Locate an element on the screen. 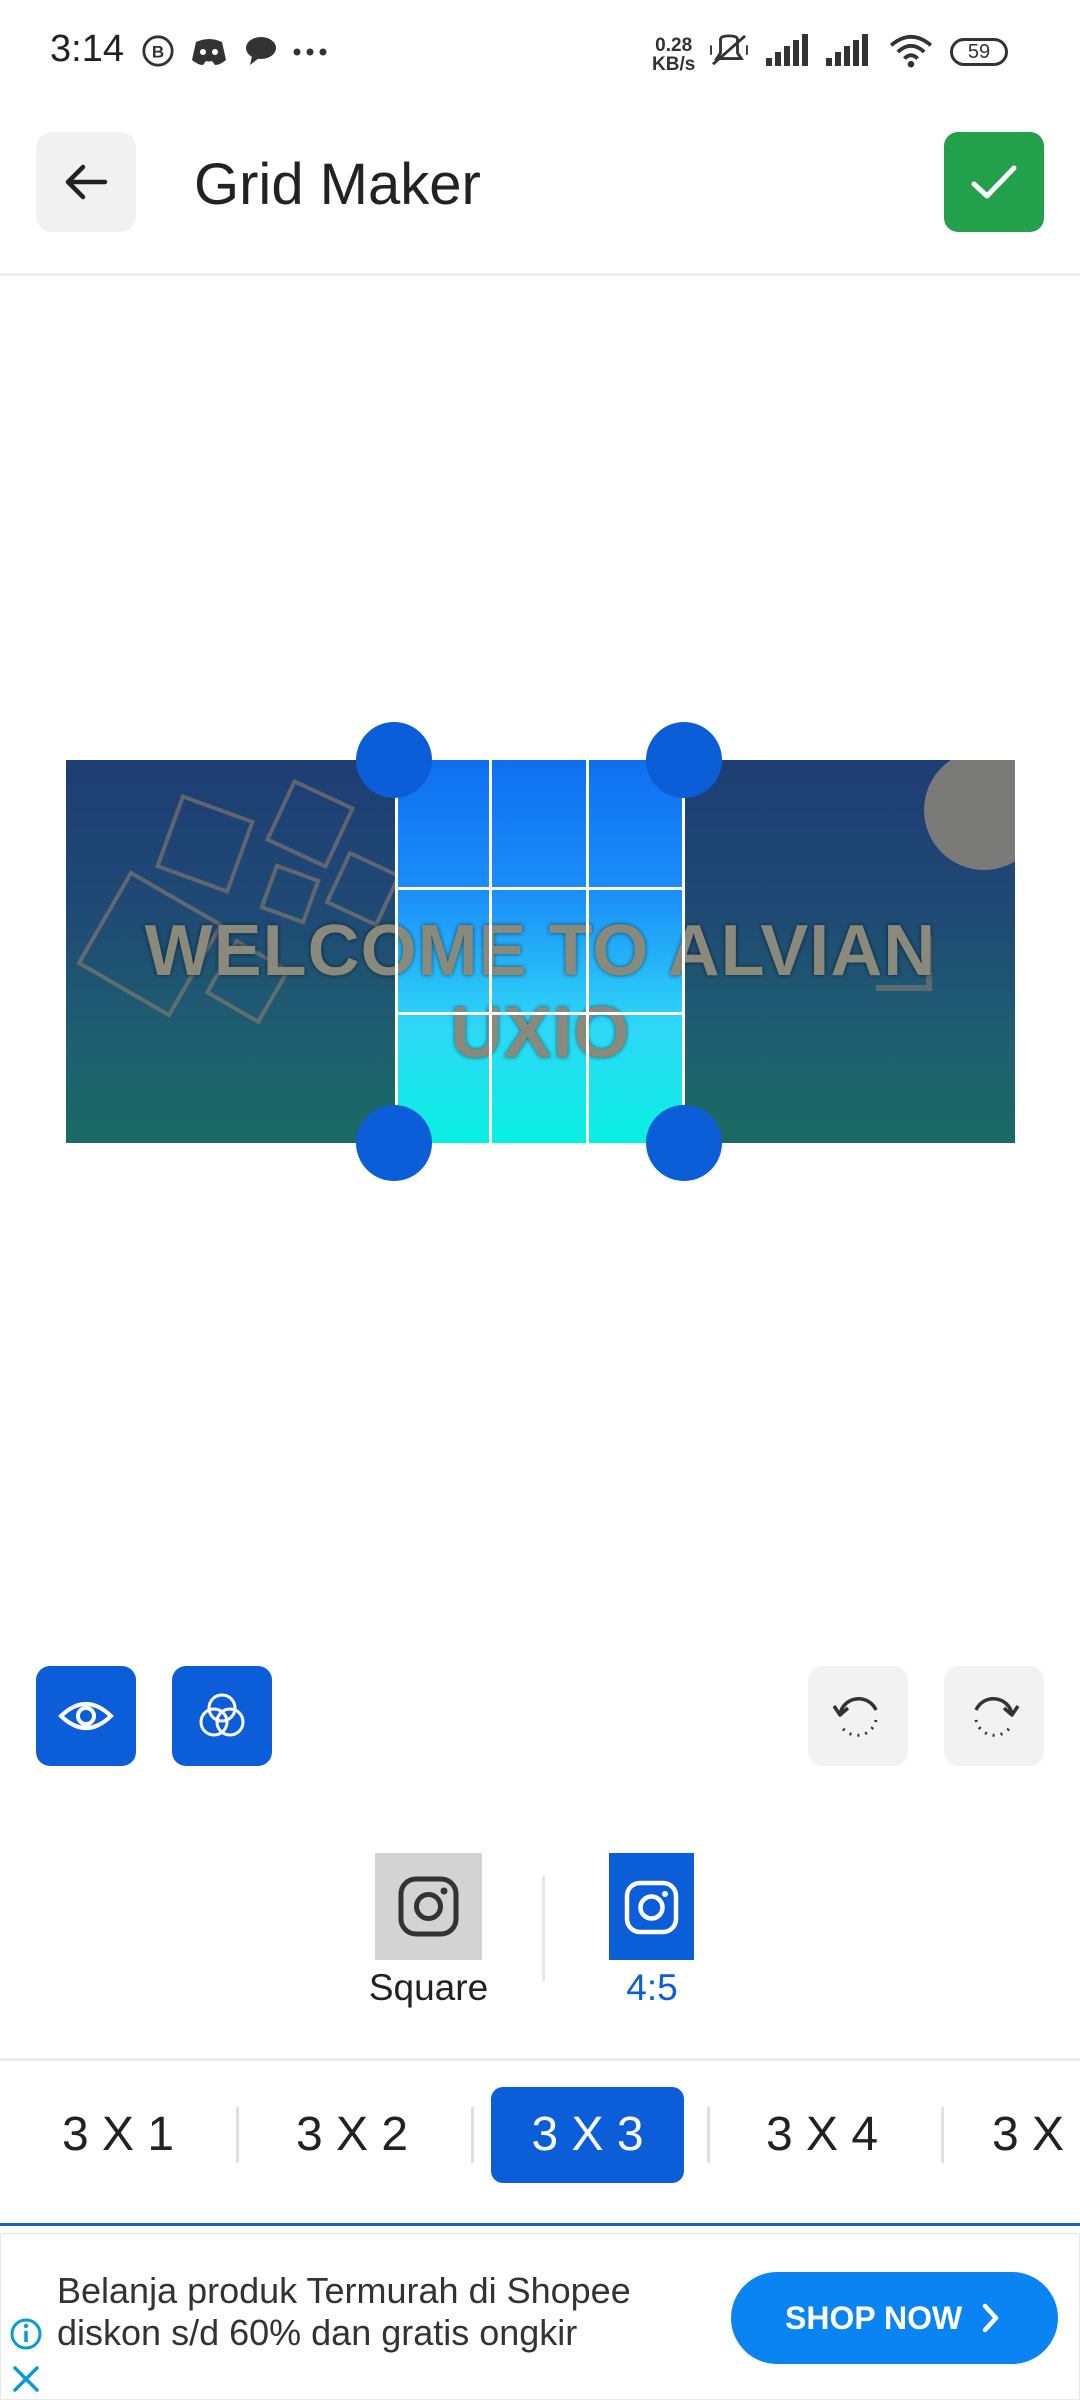 The width and height of the screenshot is (1080, 2400). shop-now-label: SHOP NOW is located at coordinates (874, 2318).